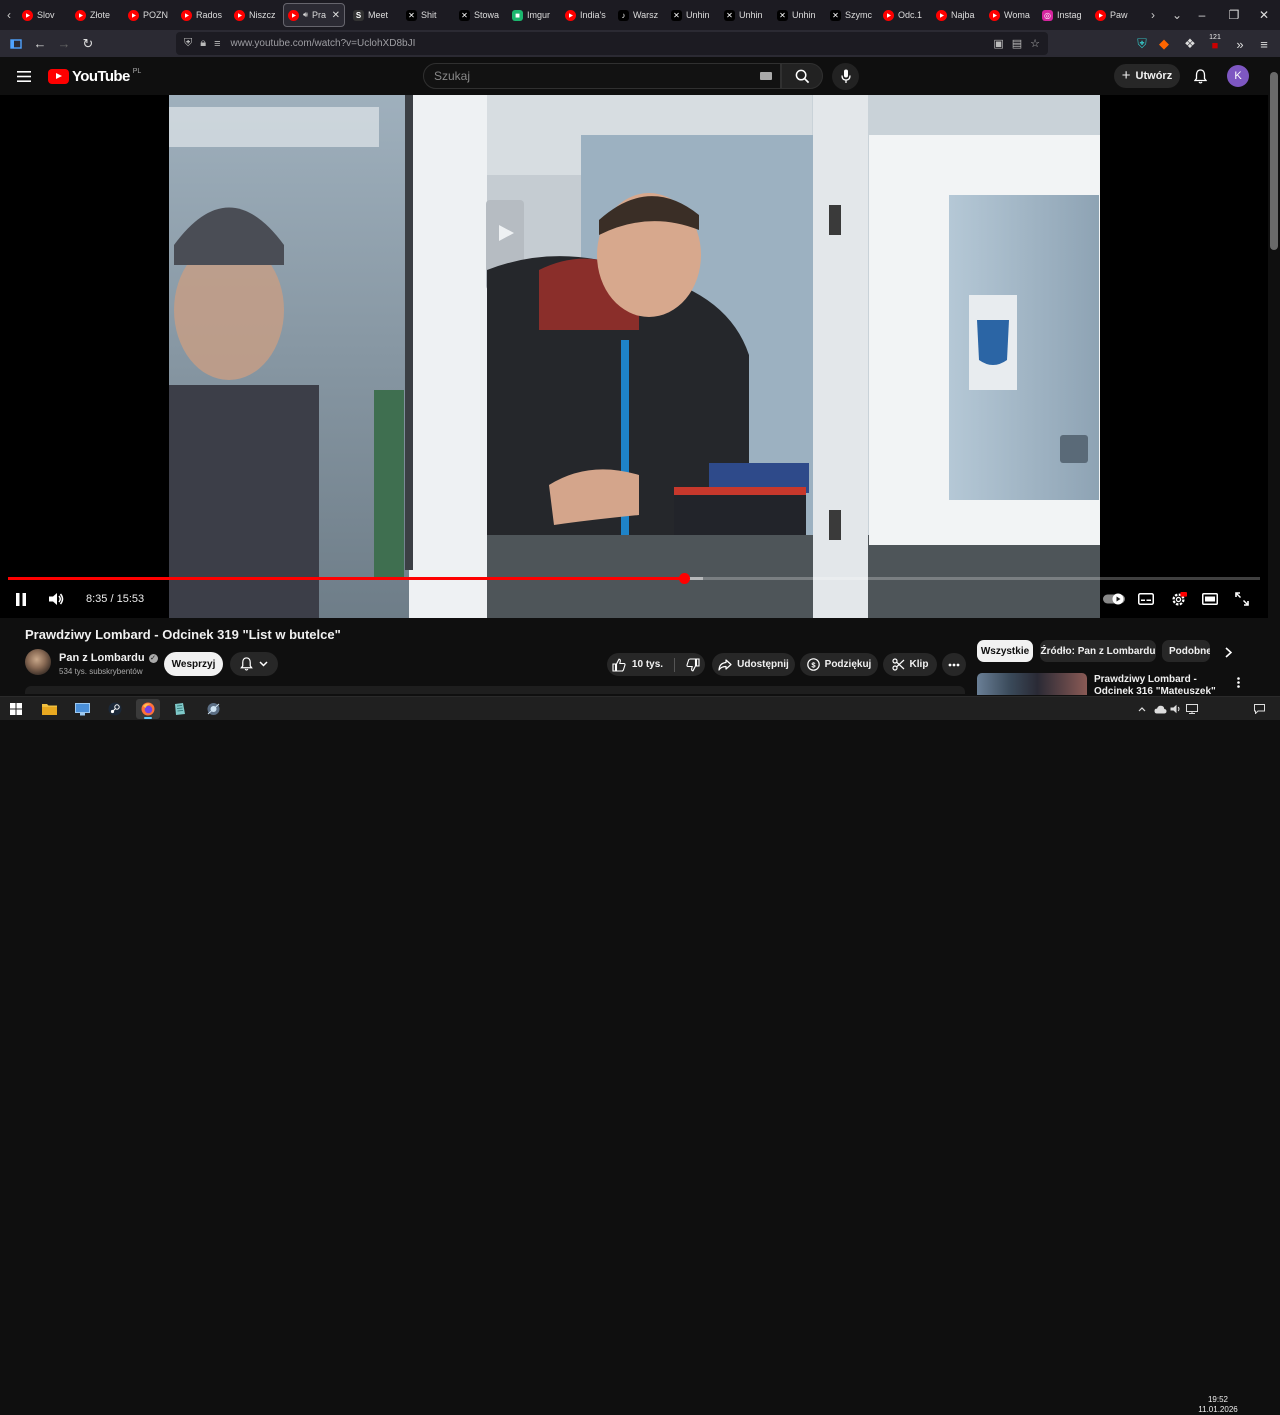 This screenshot has height=1415, width=1280. What do you see at coordinates (9, 15) in the screenshot?
I see `tab-scroll-left-icon: ‹` at bounding box center [9, 15].